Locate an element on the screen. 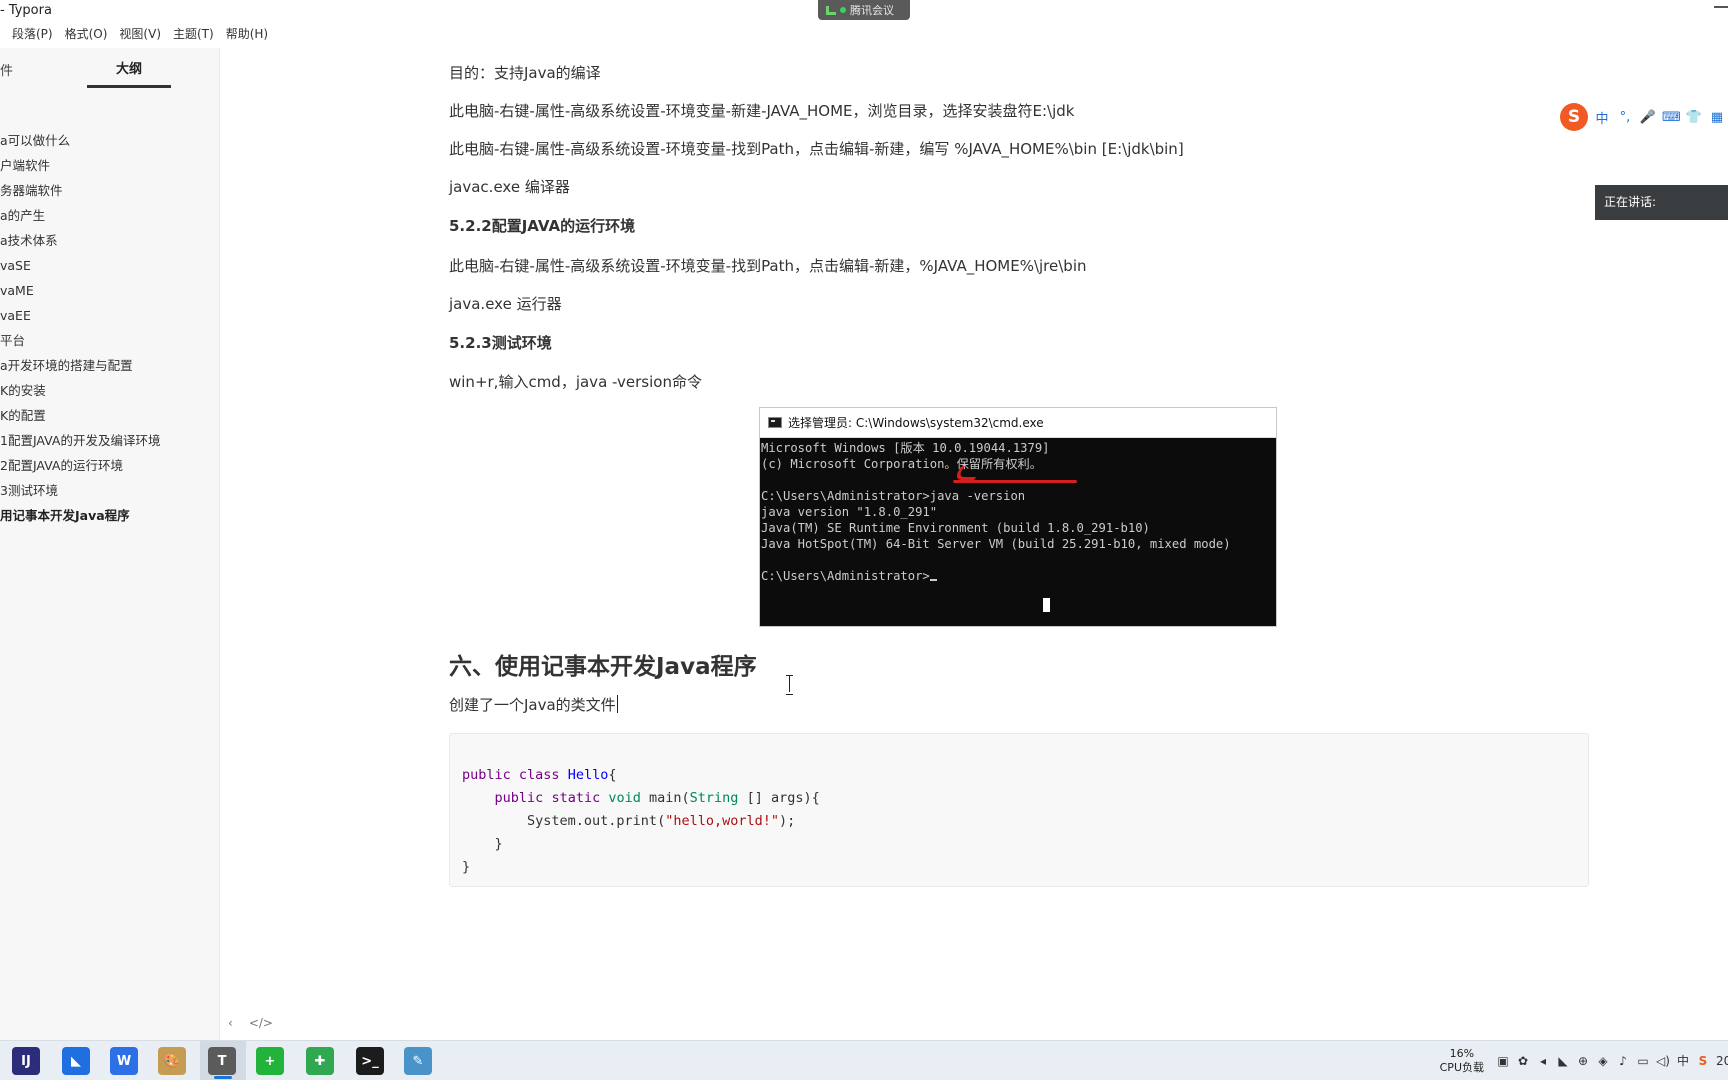  paragraph-create-class-text: 创建了一个Java的类文件 is located at coordinates (532, 705).